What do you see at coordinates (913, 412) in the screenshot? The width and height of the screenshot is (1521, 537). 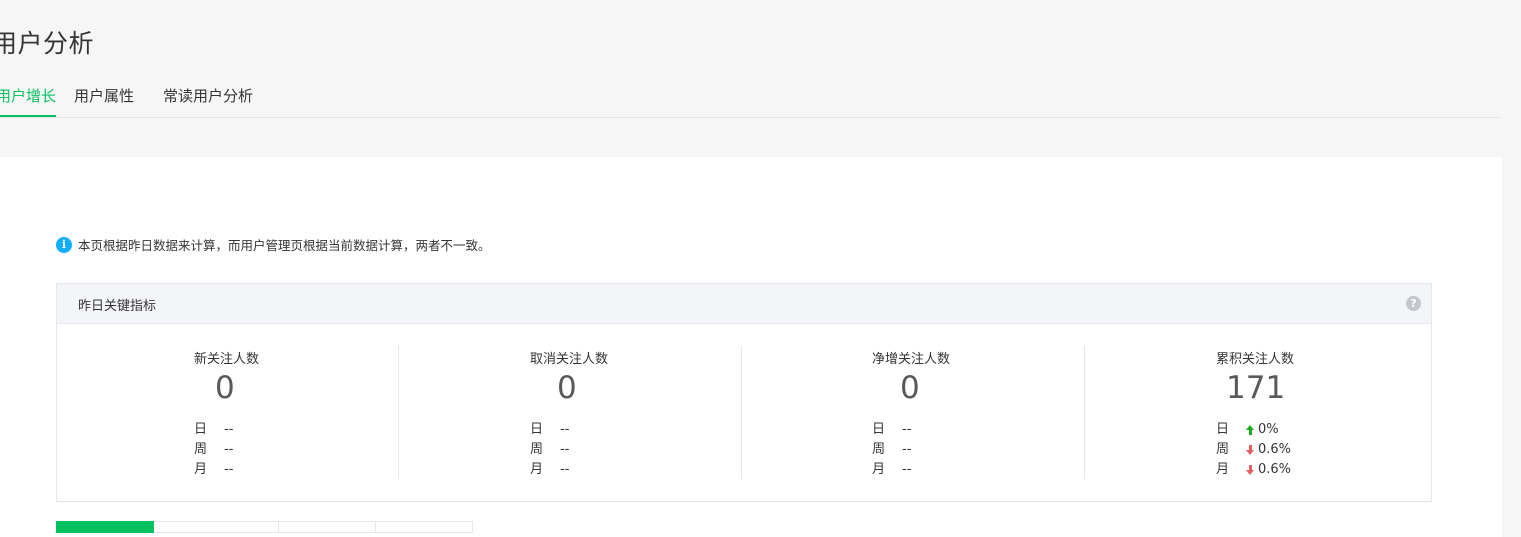 I see `metric-net-growth: 净增关注人数 0 日 -- 周 -- 月 --` at bounding box center [913, 412].